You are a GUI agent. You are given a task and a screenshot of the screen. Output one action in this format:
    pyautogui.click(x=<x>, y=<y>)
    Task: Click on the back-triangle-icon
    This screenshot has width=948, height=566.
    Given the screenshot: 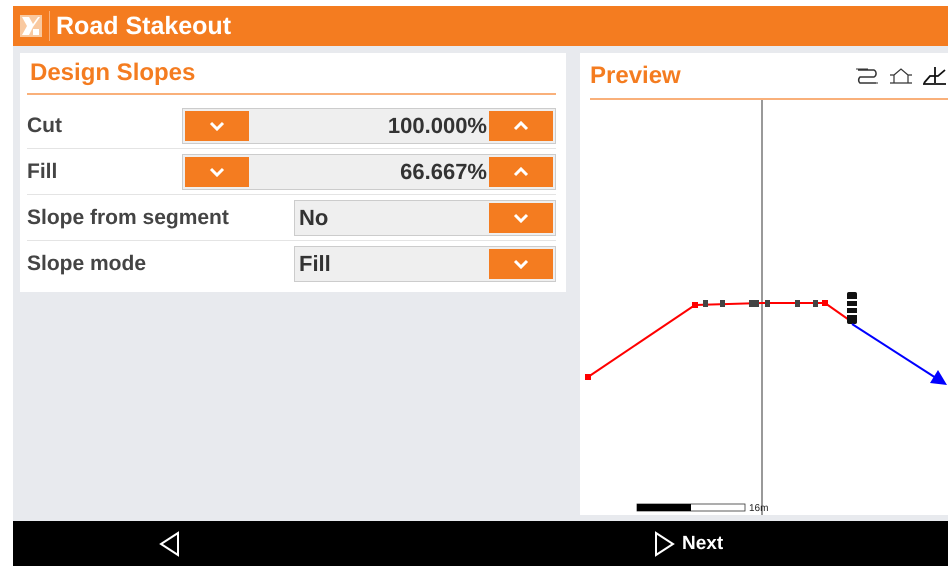 What is the action you would take?
    pyautogui.click(x=170, y=543)
    